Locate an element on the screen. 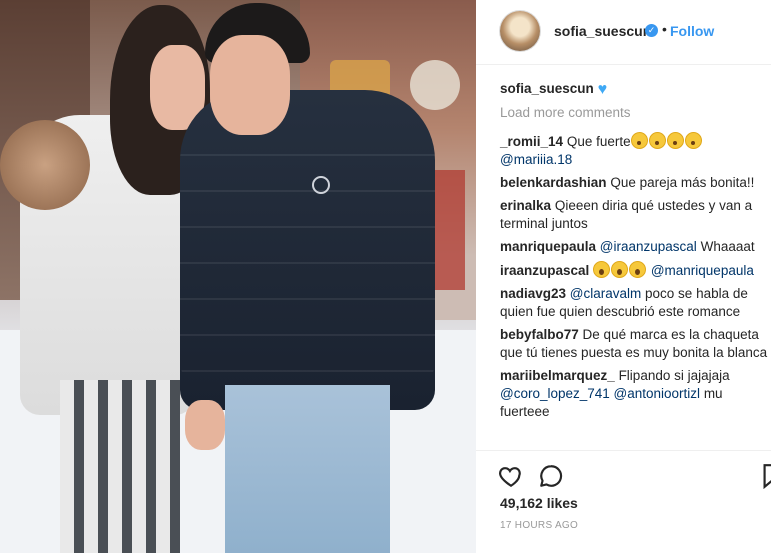 The height and width of the screenshot is (554, 771). caption-username: sofia_suescun is located at coordinates (547, 88).